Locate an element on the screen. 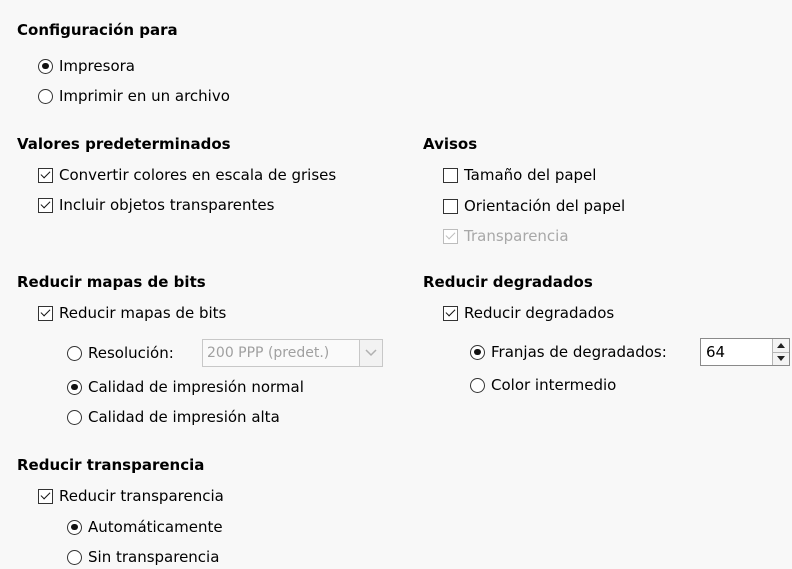 This screenshot has height=569, width=792. grayscale-label: Convertir colores en escala de grises is located at coordinates (198, 175).